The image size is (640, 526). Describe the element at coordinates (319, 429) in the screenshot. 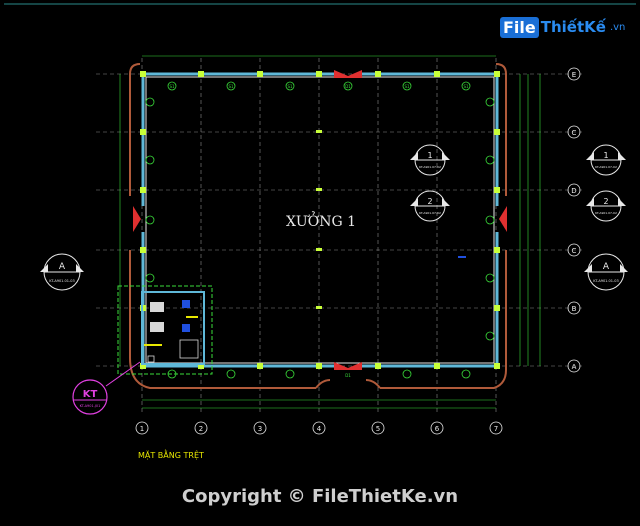

I see `svg-text: 4` at that location.